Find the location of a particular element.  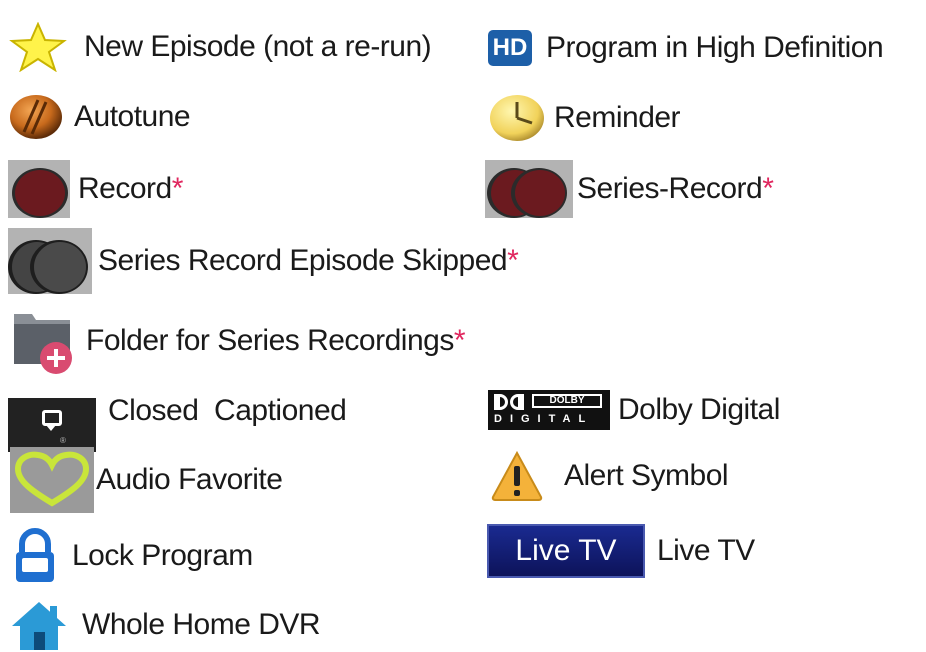

lock-label: Lock Program is located at coordinates (162, 555).